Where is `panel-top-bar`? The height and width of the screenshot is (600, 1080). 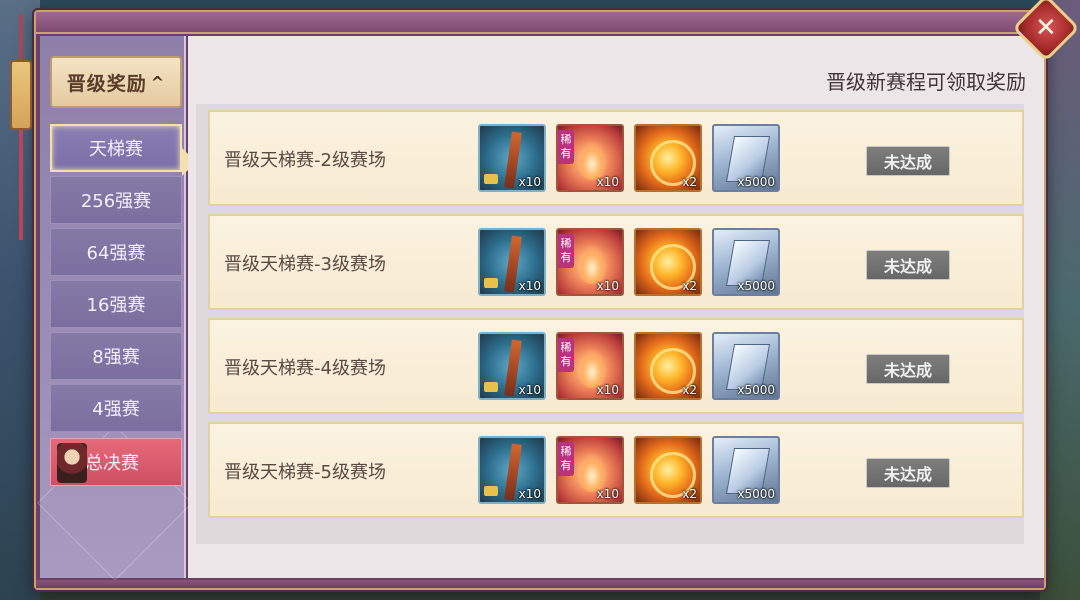
panel-top-bar is located at coordinates (540, 23).